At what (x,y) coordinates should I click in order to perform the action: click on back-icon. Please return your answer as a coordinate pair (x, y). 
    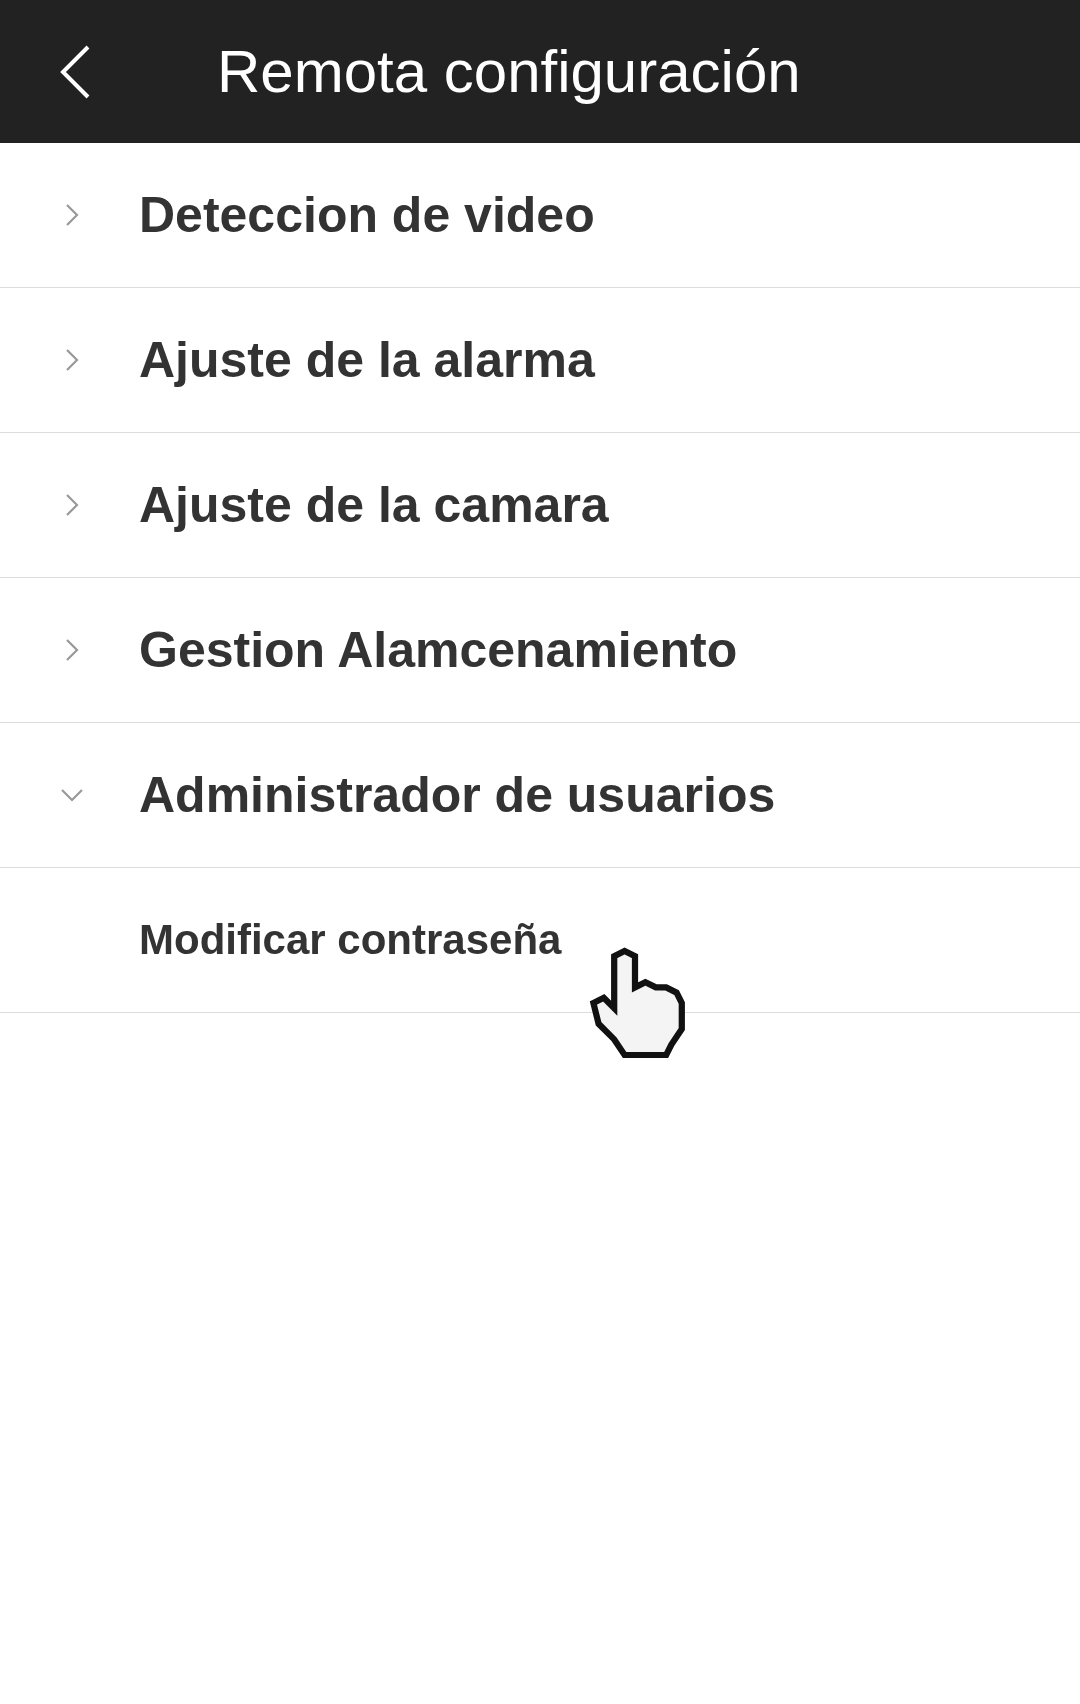
    Looking at the image, I should click on (75, 71).